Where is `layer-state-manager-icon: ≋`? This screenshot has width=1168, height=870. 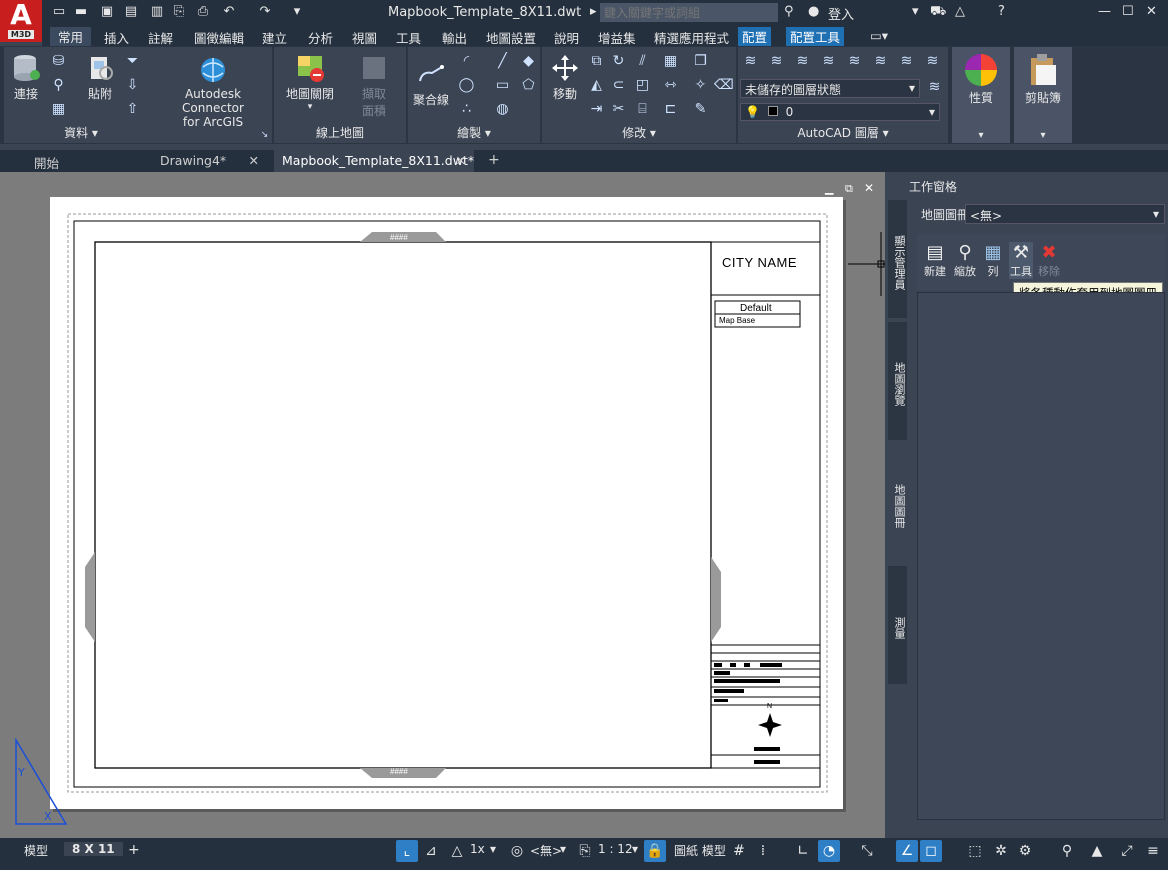 layer-state-manager-icon: ≋ is located at coordinates (934, 87).